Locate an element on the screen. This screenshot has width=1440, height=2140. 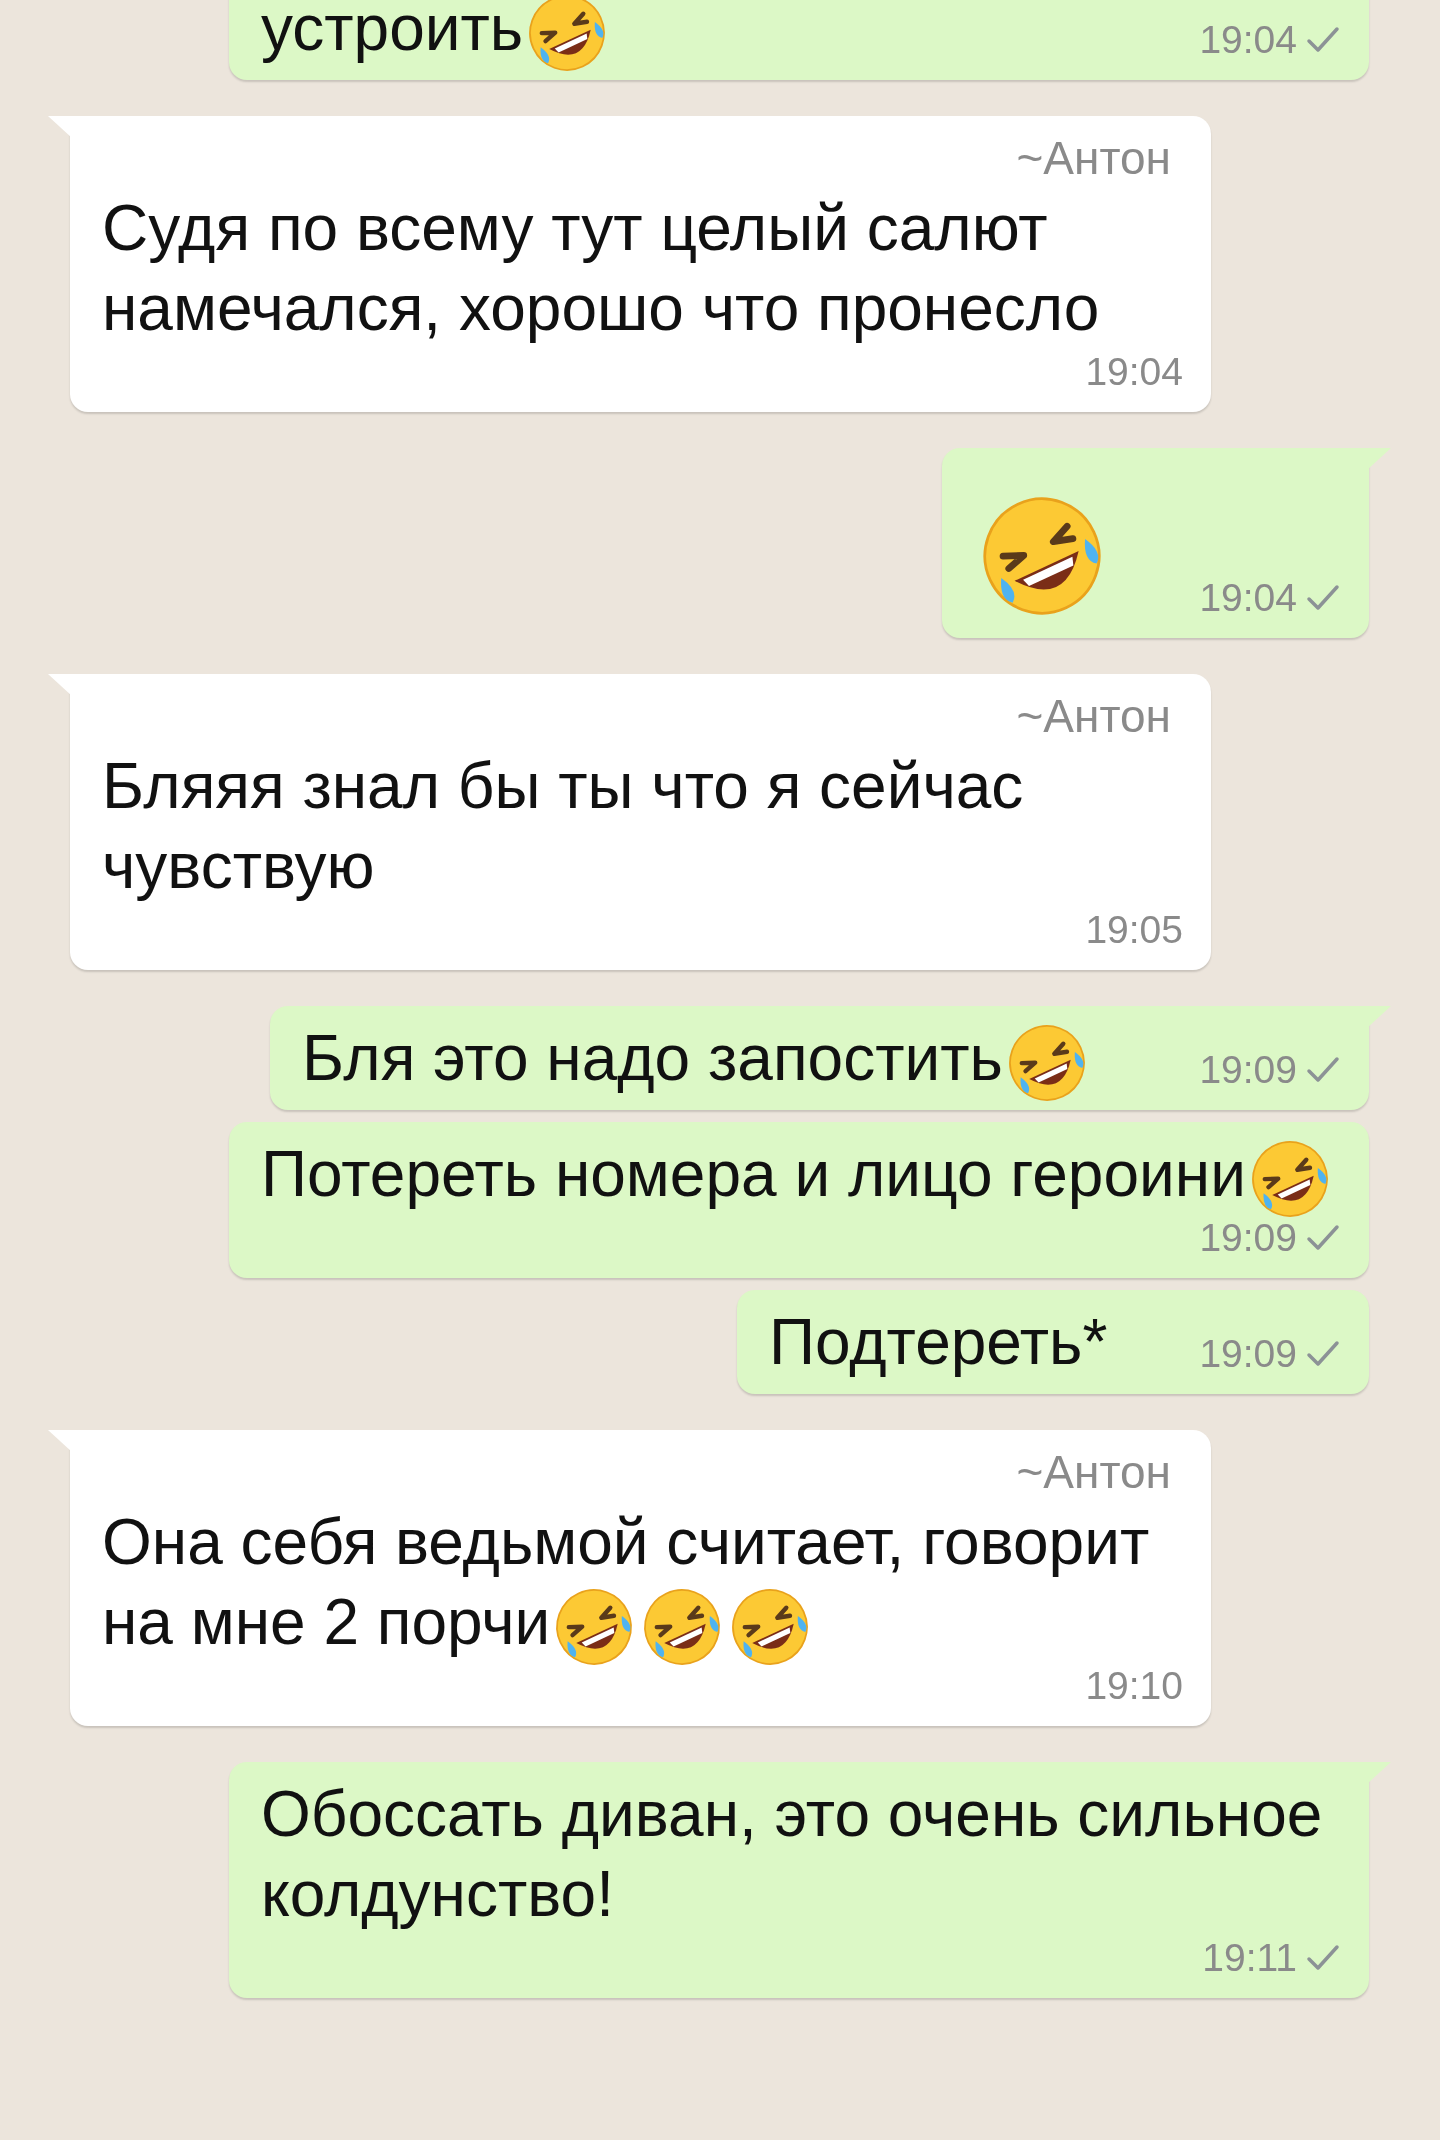
message-time: 19:11 is located at coordinates (1249, 1958).